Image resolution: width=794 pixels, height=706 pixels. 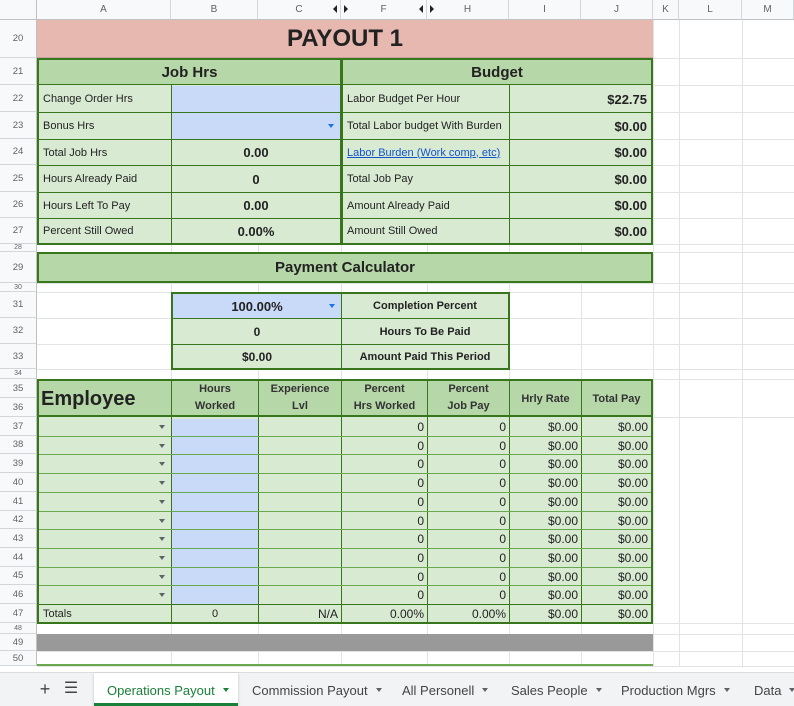 I want to click on row-header: 46, so click(x=18, y=594).